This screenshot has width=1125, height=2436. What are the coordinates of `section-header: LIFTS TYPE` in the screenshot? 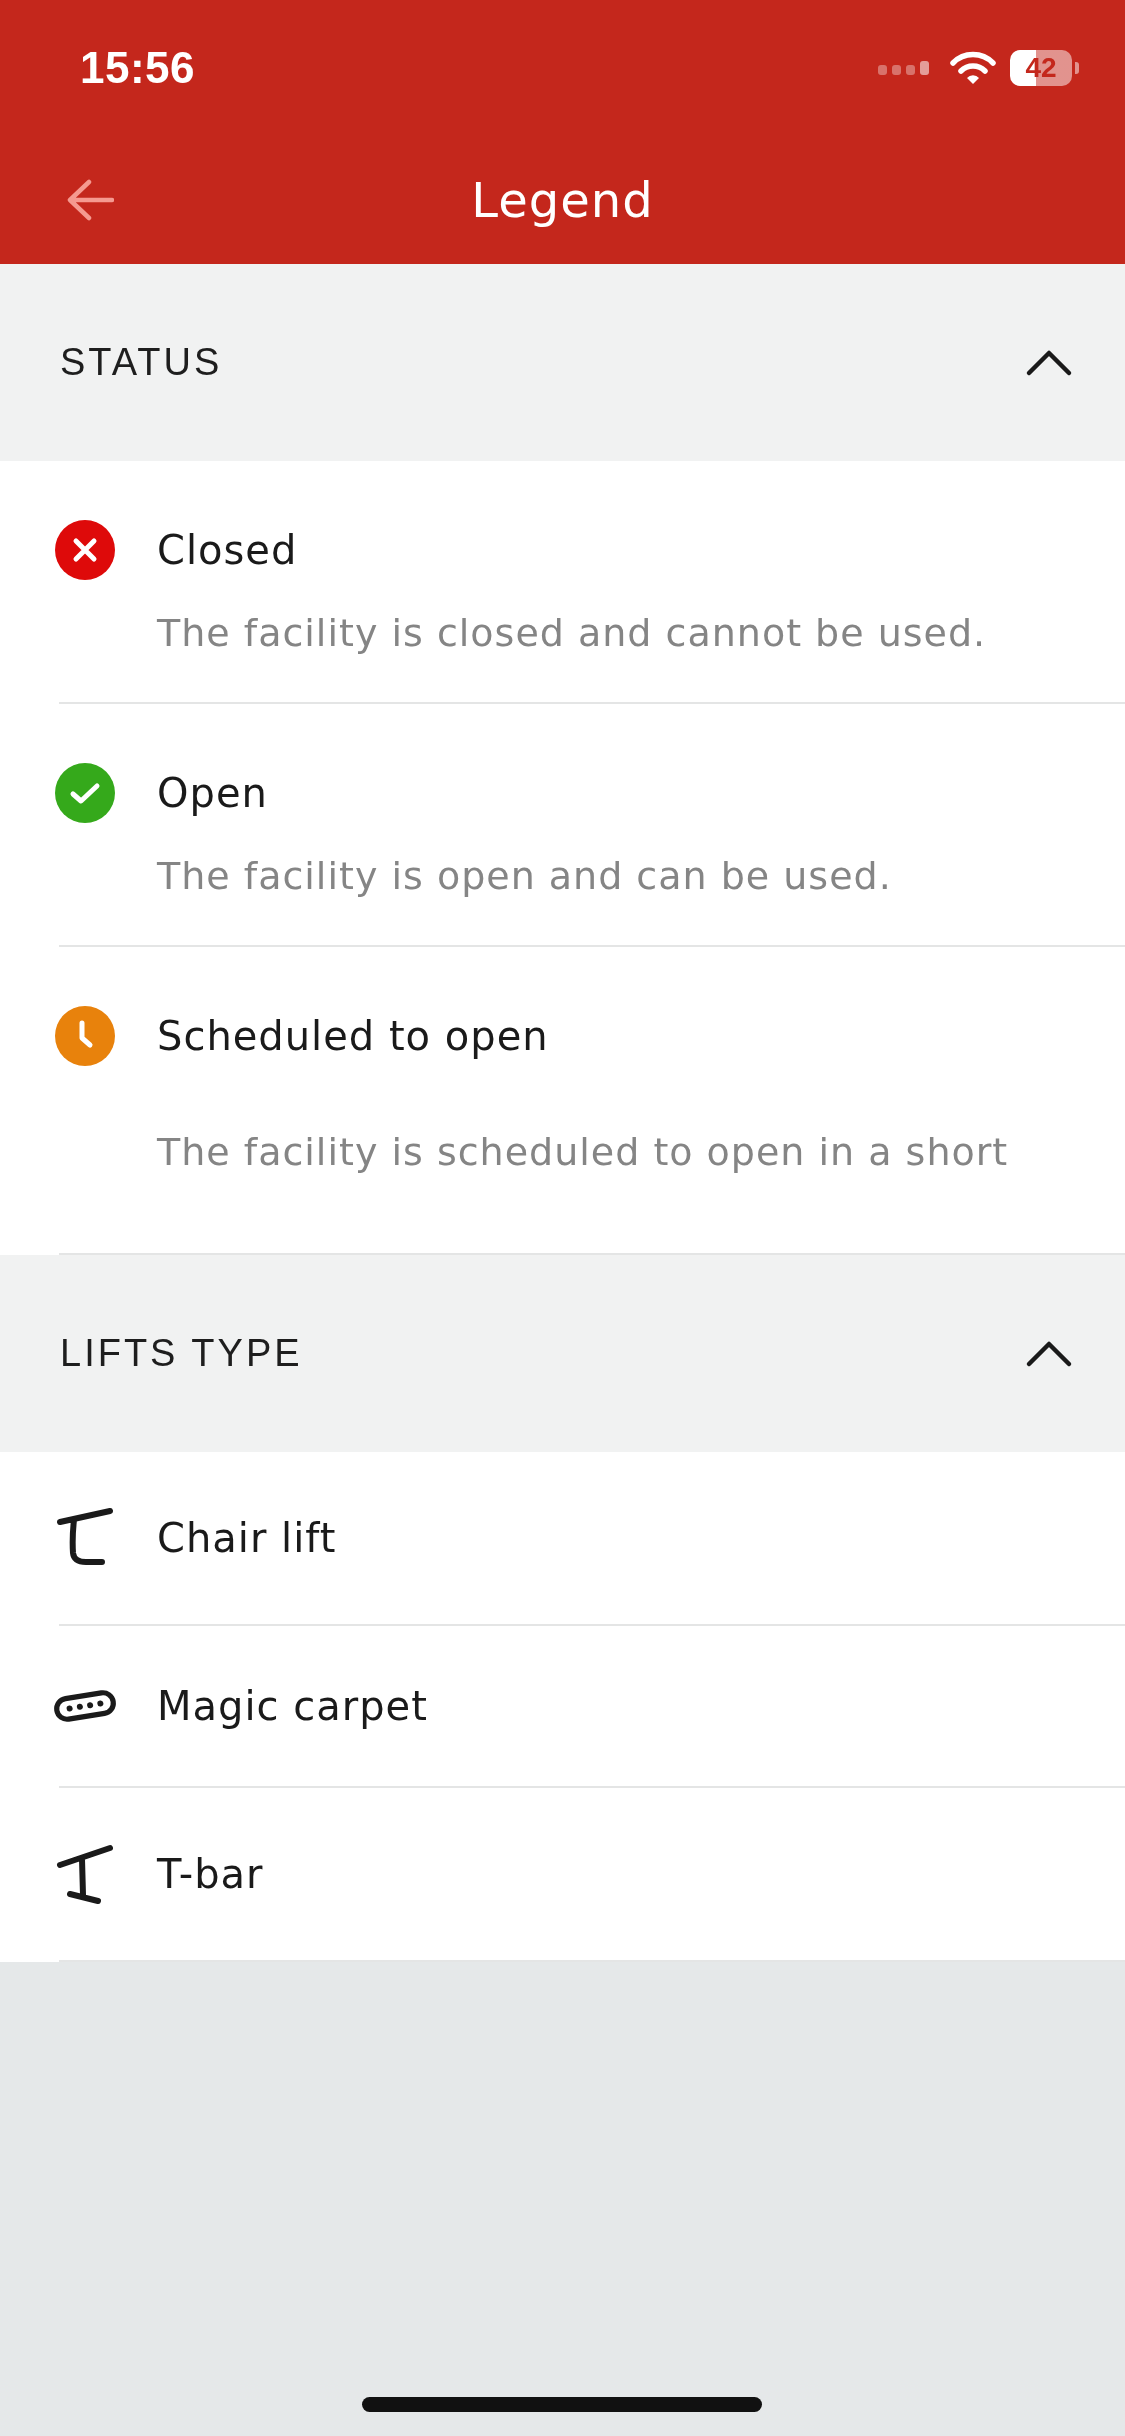 It's located at (562, 1353).